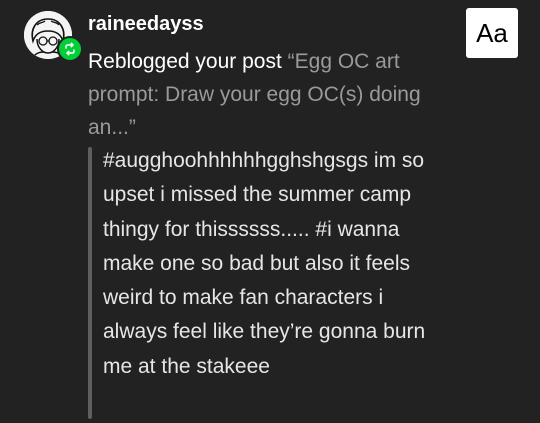 The width and height of the screenshot is (540, 423). I want to click on text-size-button: Aa, so click(492, 33).